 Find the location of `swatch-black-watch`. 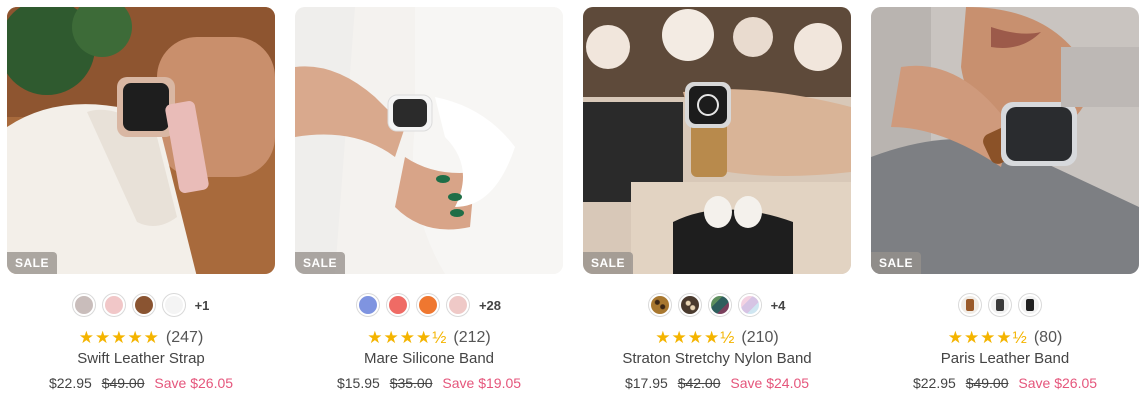

swatch-black-watch is located at coordinates (1030, 305).